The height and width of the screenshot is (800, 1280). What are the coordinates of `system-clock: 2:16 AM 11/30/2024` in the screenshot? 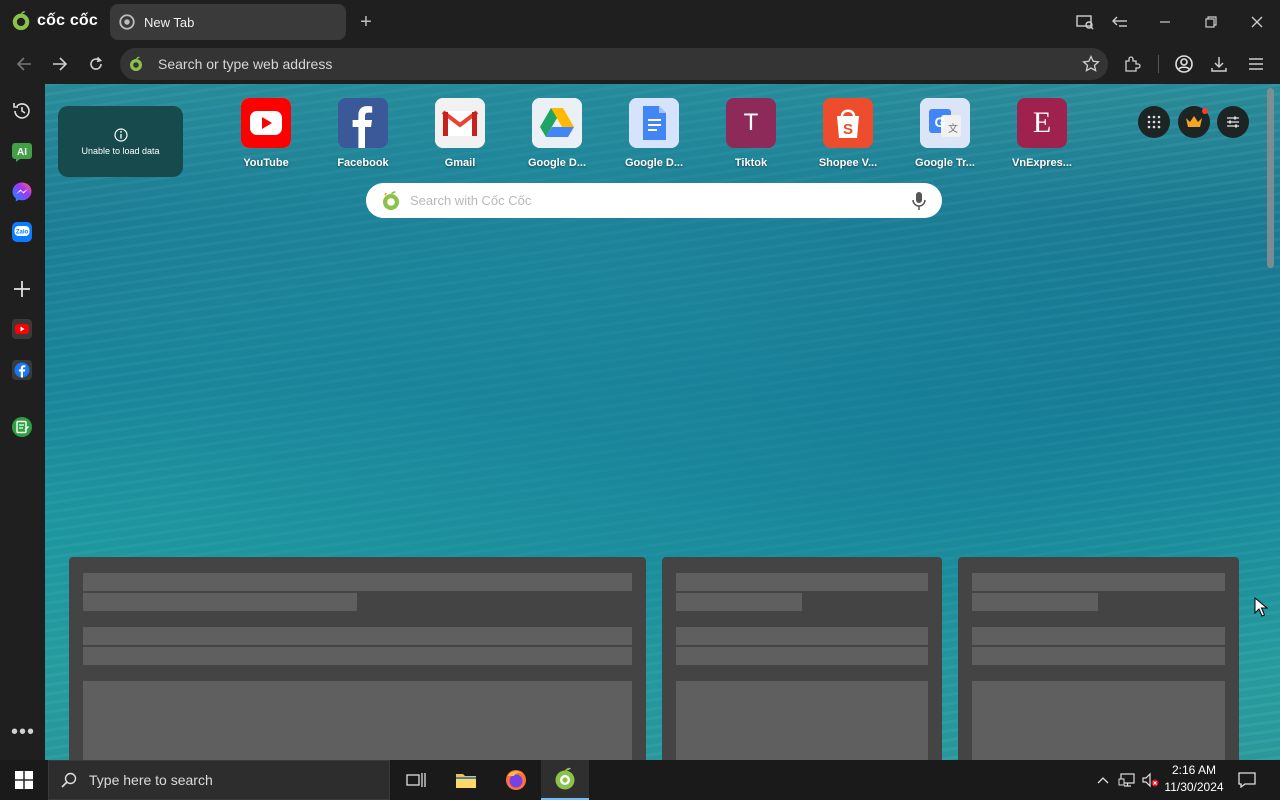 It's located at (1194, 779).